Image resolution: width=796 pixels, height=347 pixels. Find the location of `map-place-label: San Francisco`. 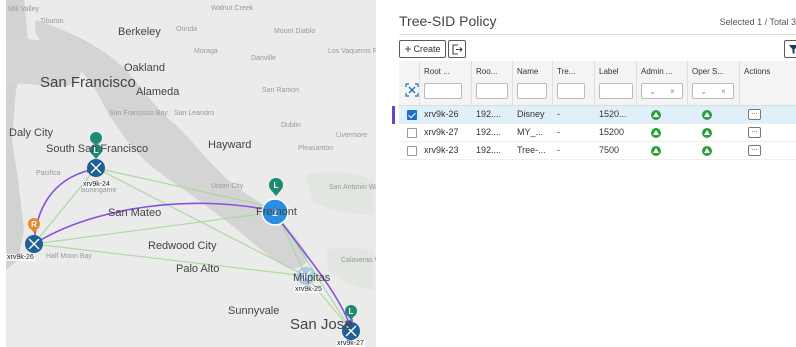

map-place-label: San Francisco is located at coordinates (88, 82).